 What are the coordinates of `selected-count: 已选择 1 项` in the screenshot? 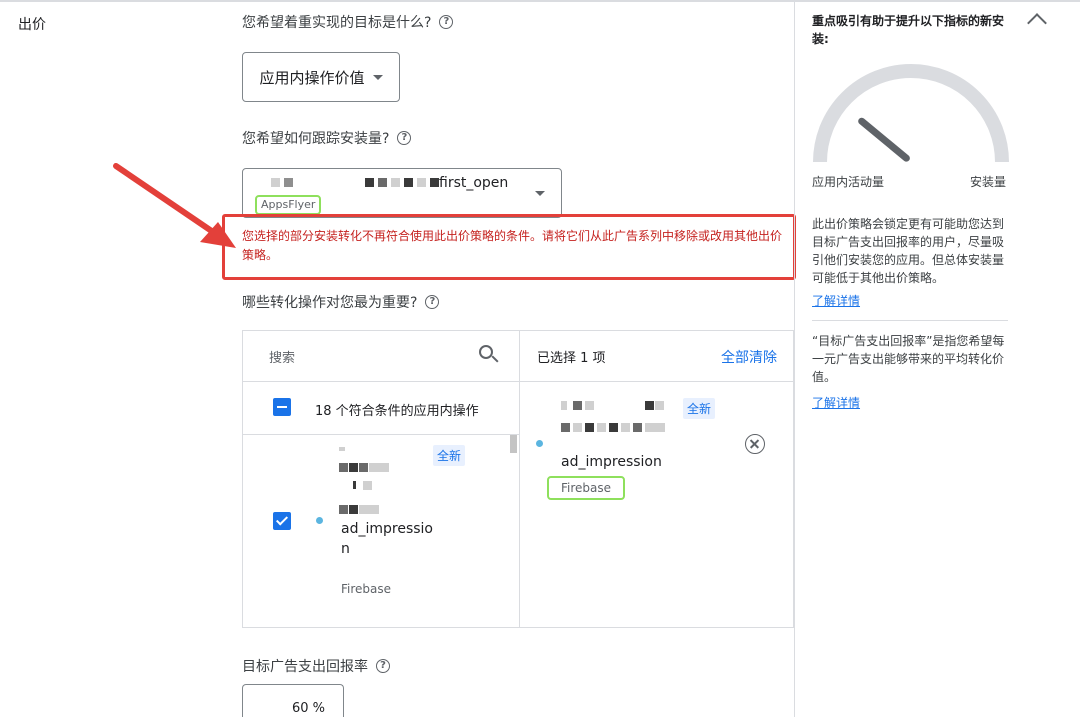 It's located at (571, 358).